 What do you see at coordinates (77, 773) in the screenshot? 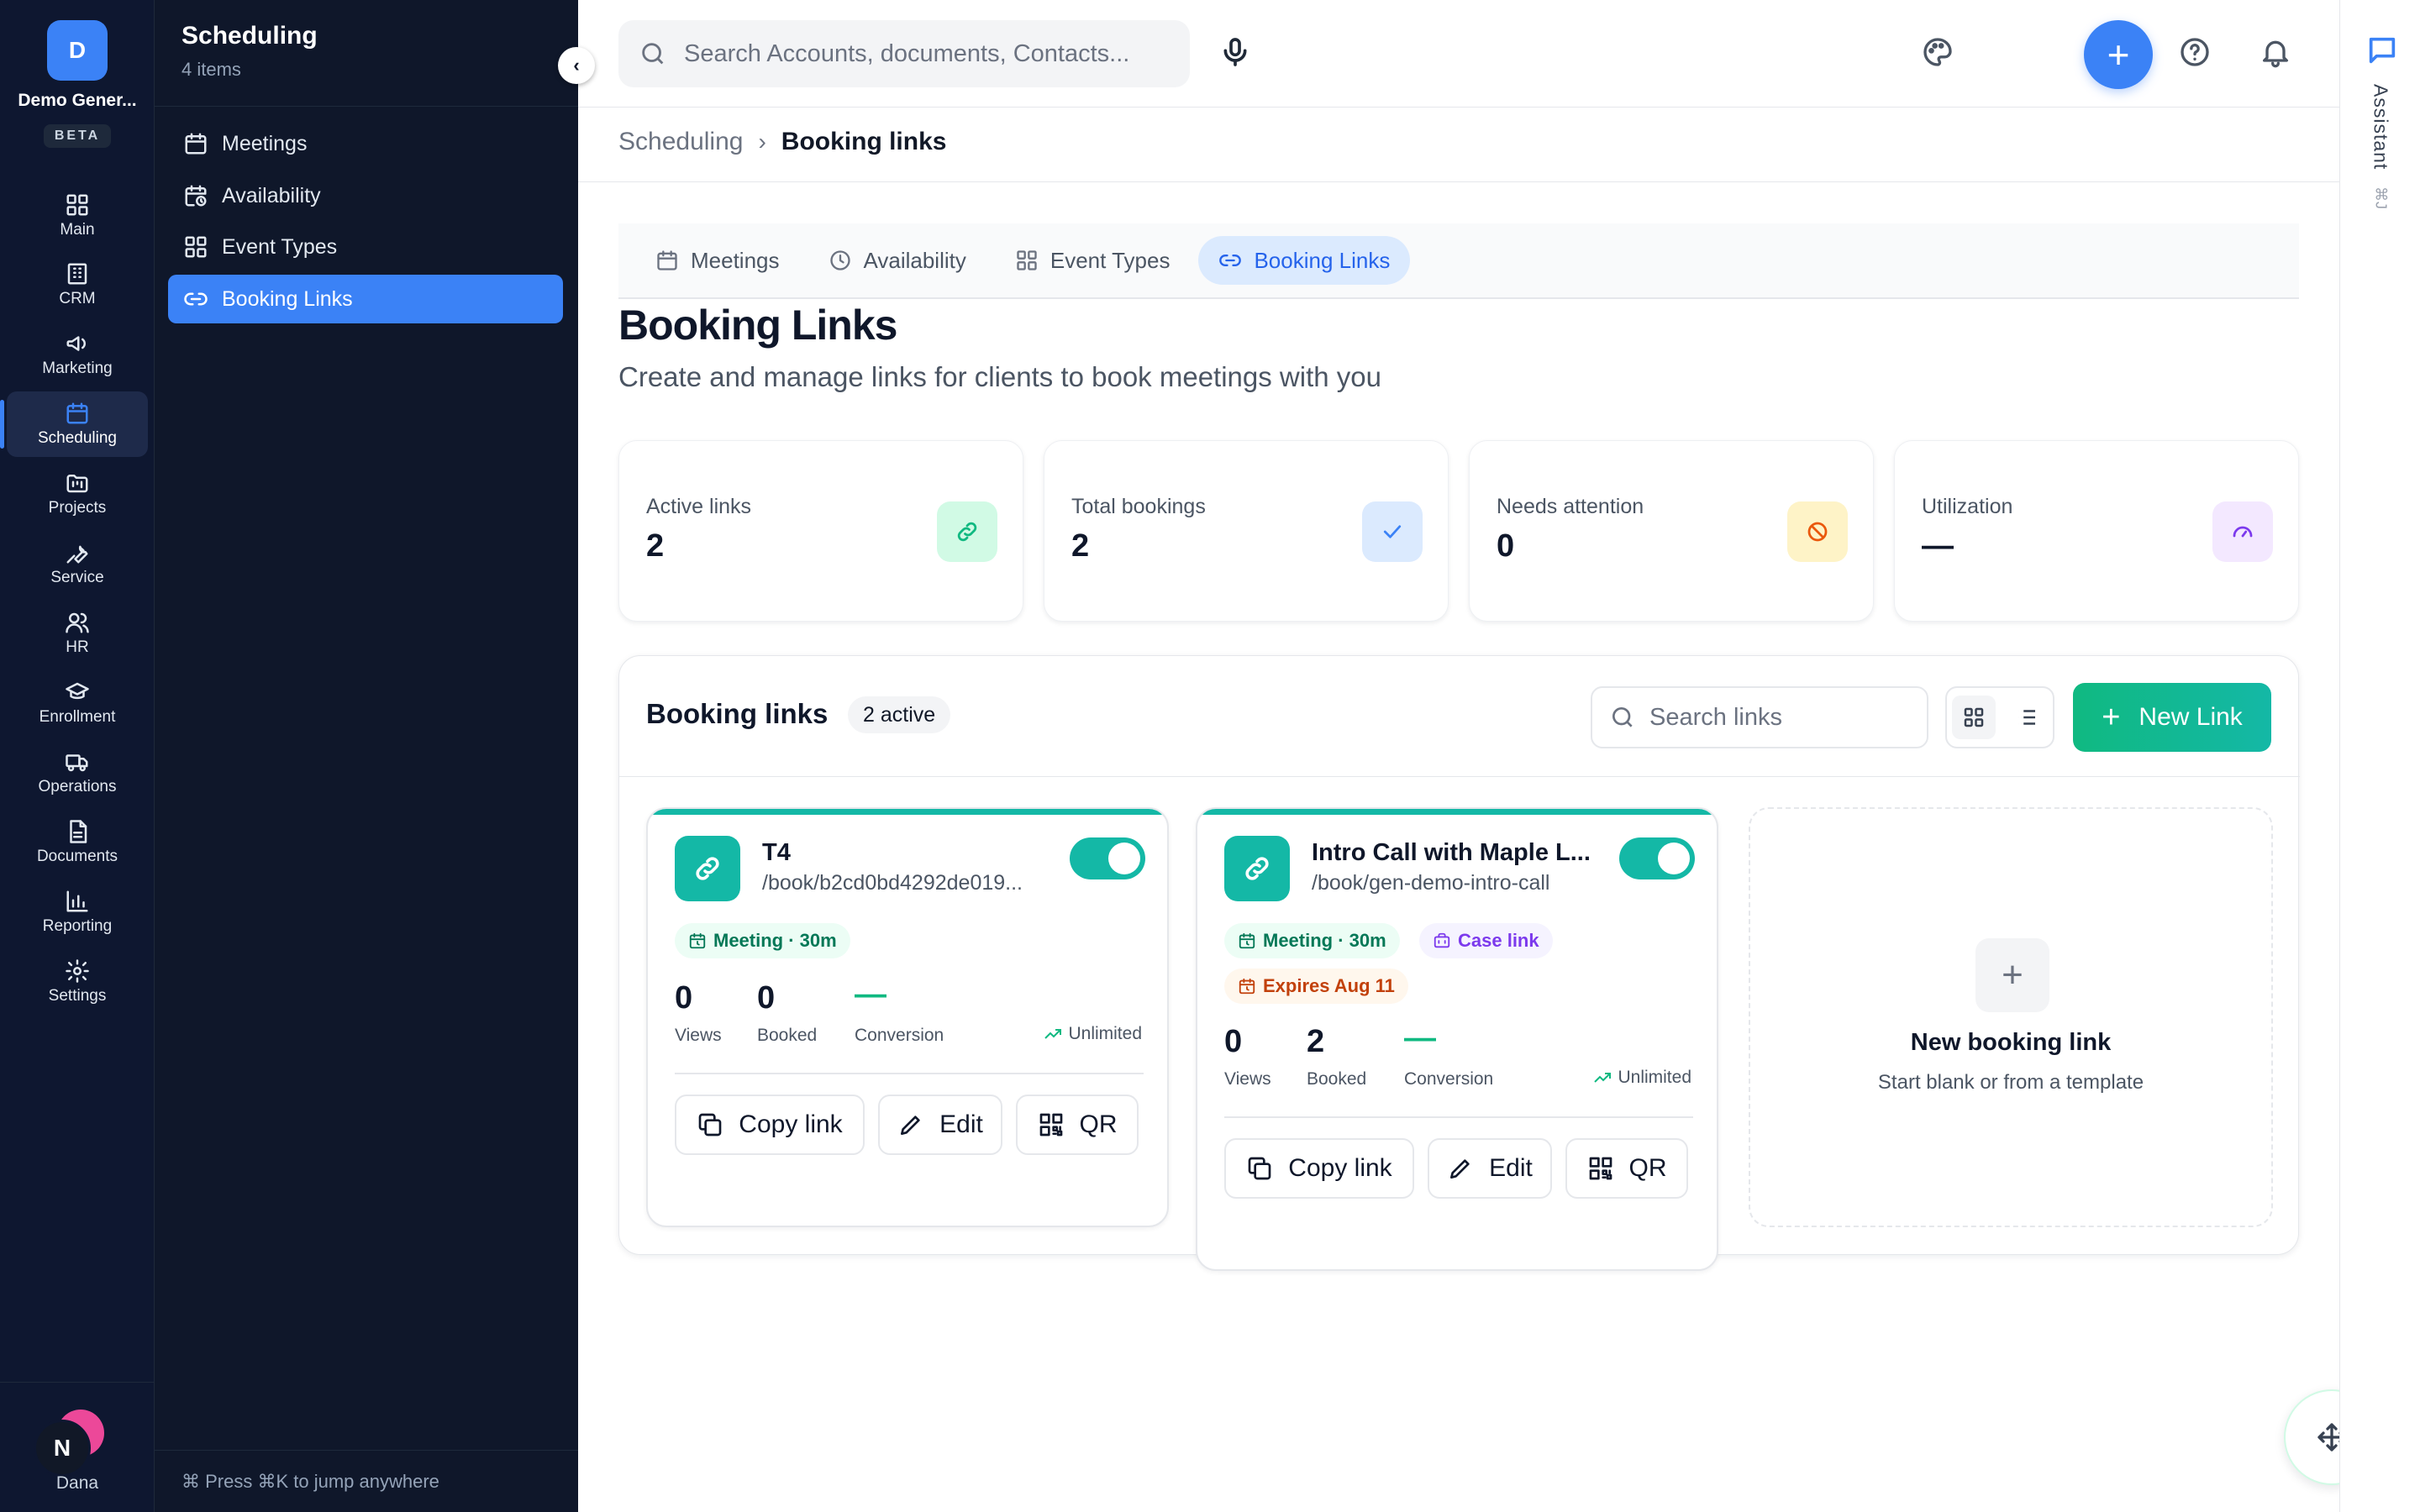
I see `rail-item-operations: Operations` at bounding box center [77, 773].